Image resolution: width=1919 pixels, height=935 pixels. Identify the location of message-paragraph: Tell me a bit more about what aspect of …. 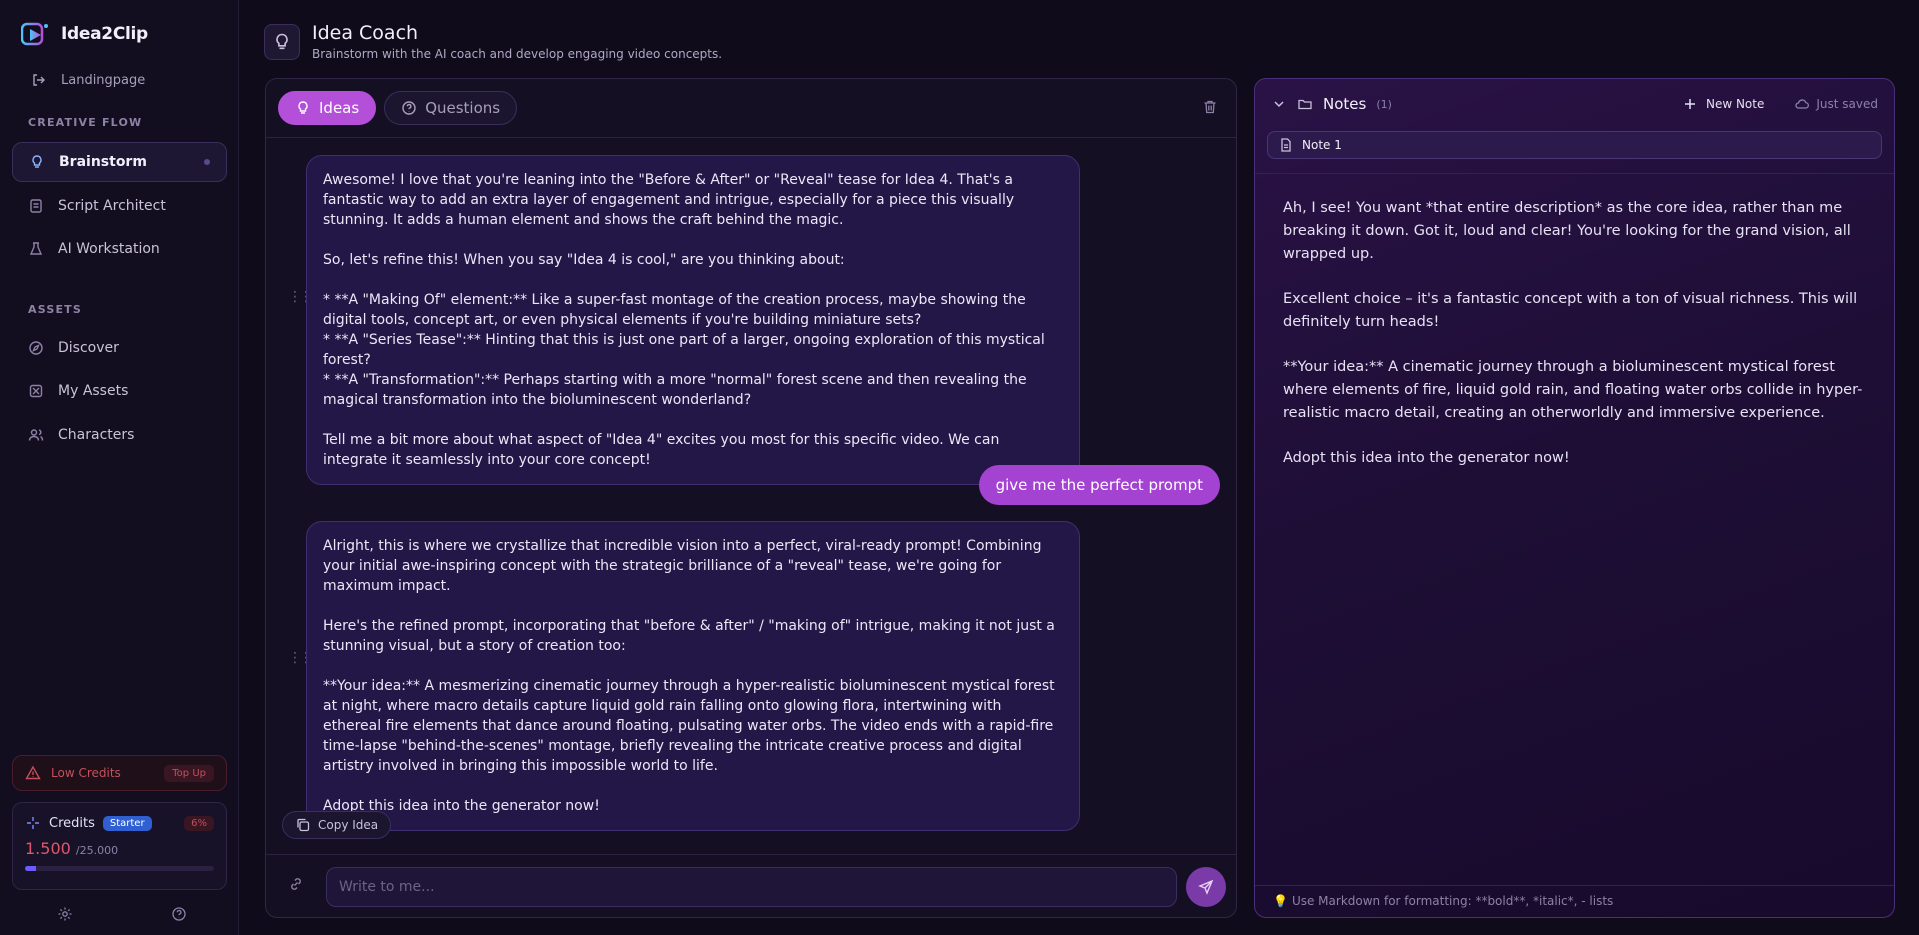
(661, 450).